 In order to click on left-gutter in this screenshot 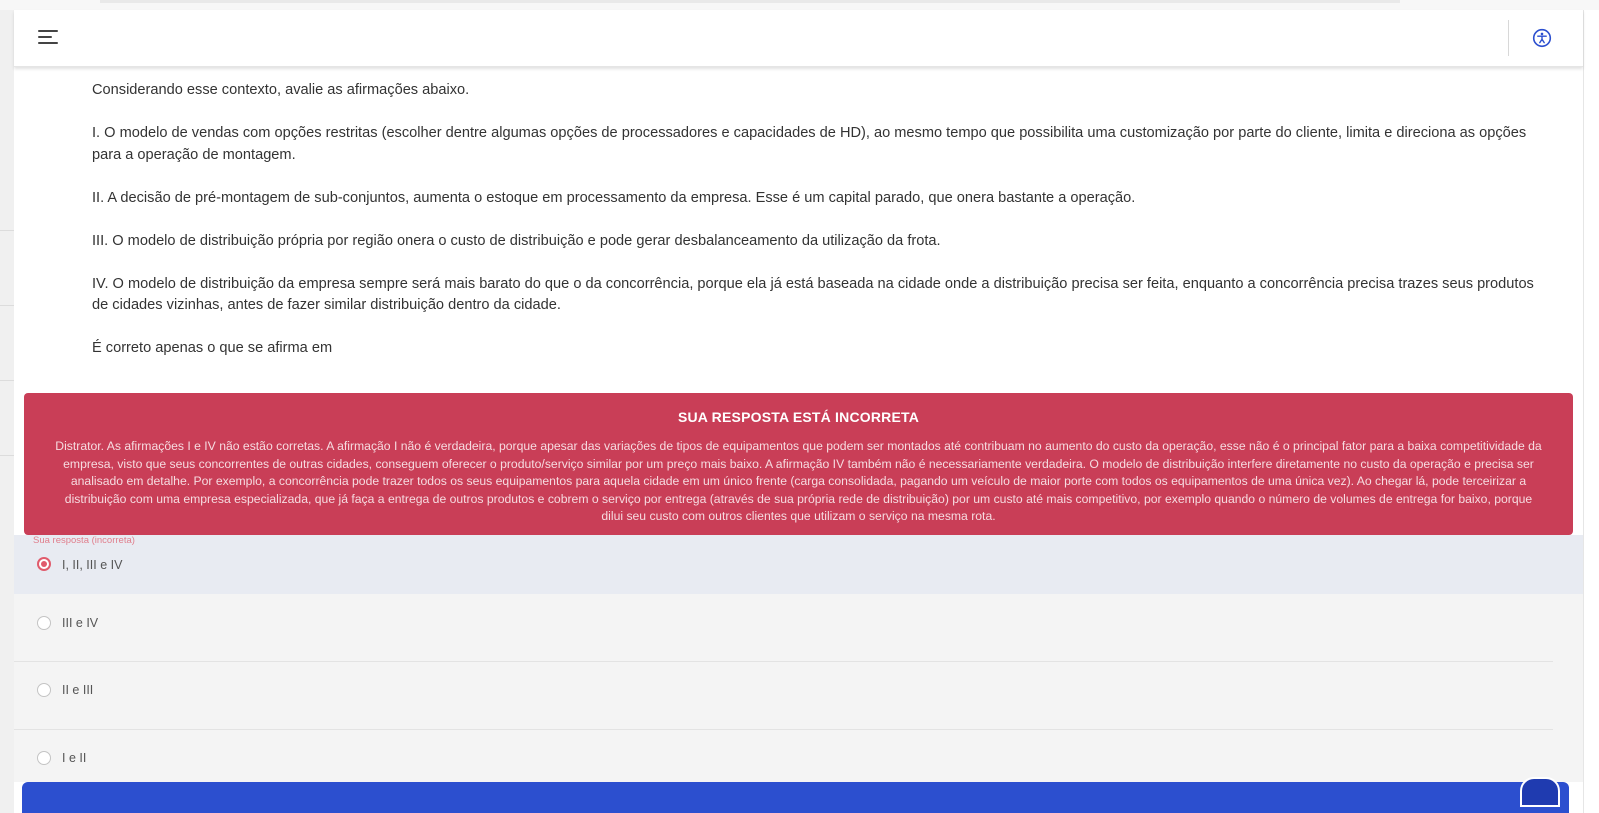, I will do `click(7, 411)`.